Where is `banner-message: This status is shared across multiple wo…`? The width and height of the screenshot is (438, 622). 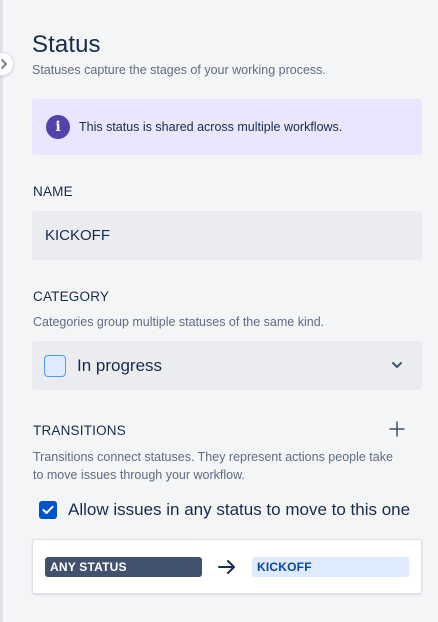
banner-message: This status is shared across multiple wo… is located at coordinates (211, 127).